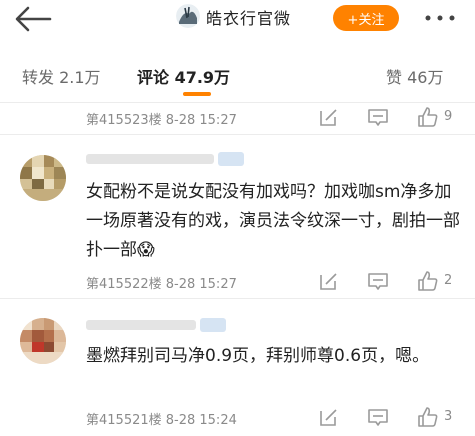  What do you see at coordinates (61, 76) in the screenshot?
I see `tab-repost: 转发 2.1万` at bounding box center [61, 76].